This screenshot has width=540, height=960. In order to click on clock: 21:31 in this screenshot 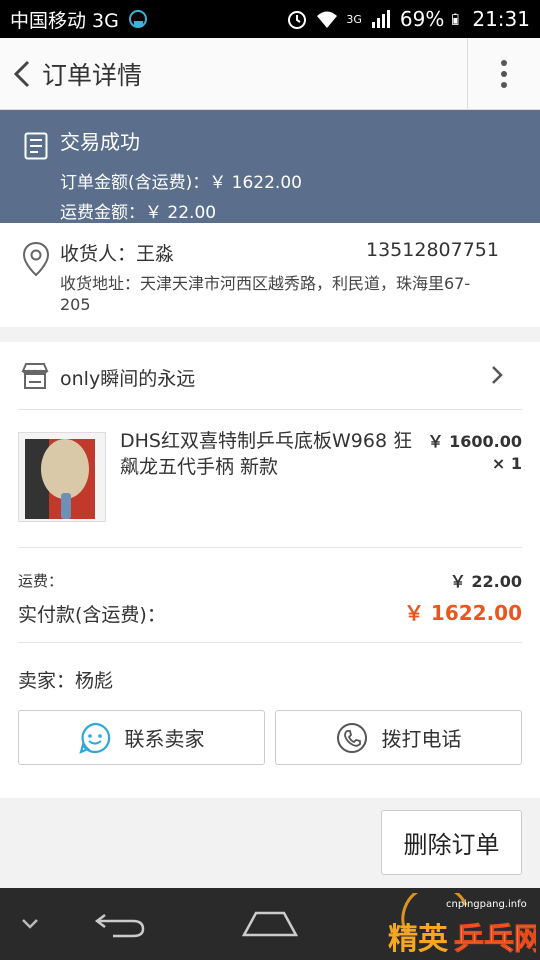, I will do `click(501, 19)`.